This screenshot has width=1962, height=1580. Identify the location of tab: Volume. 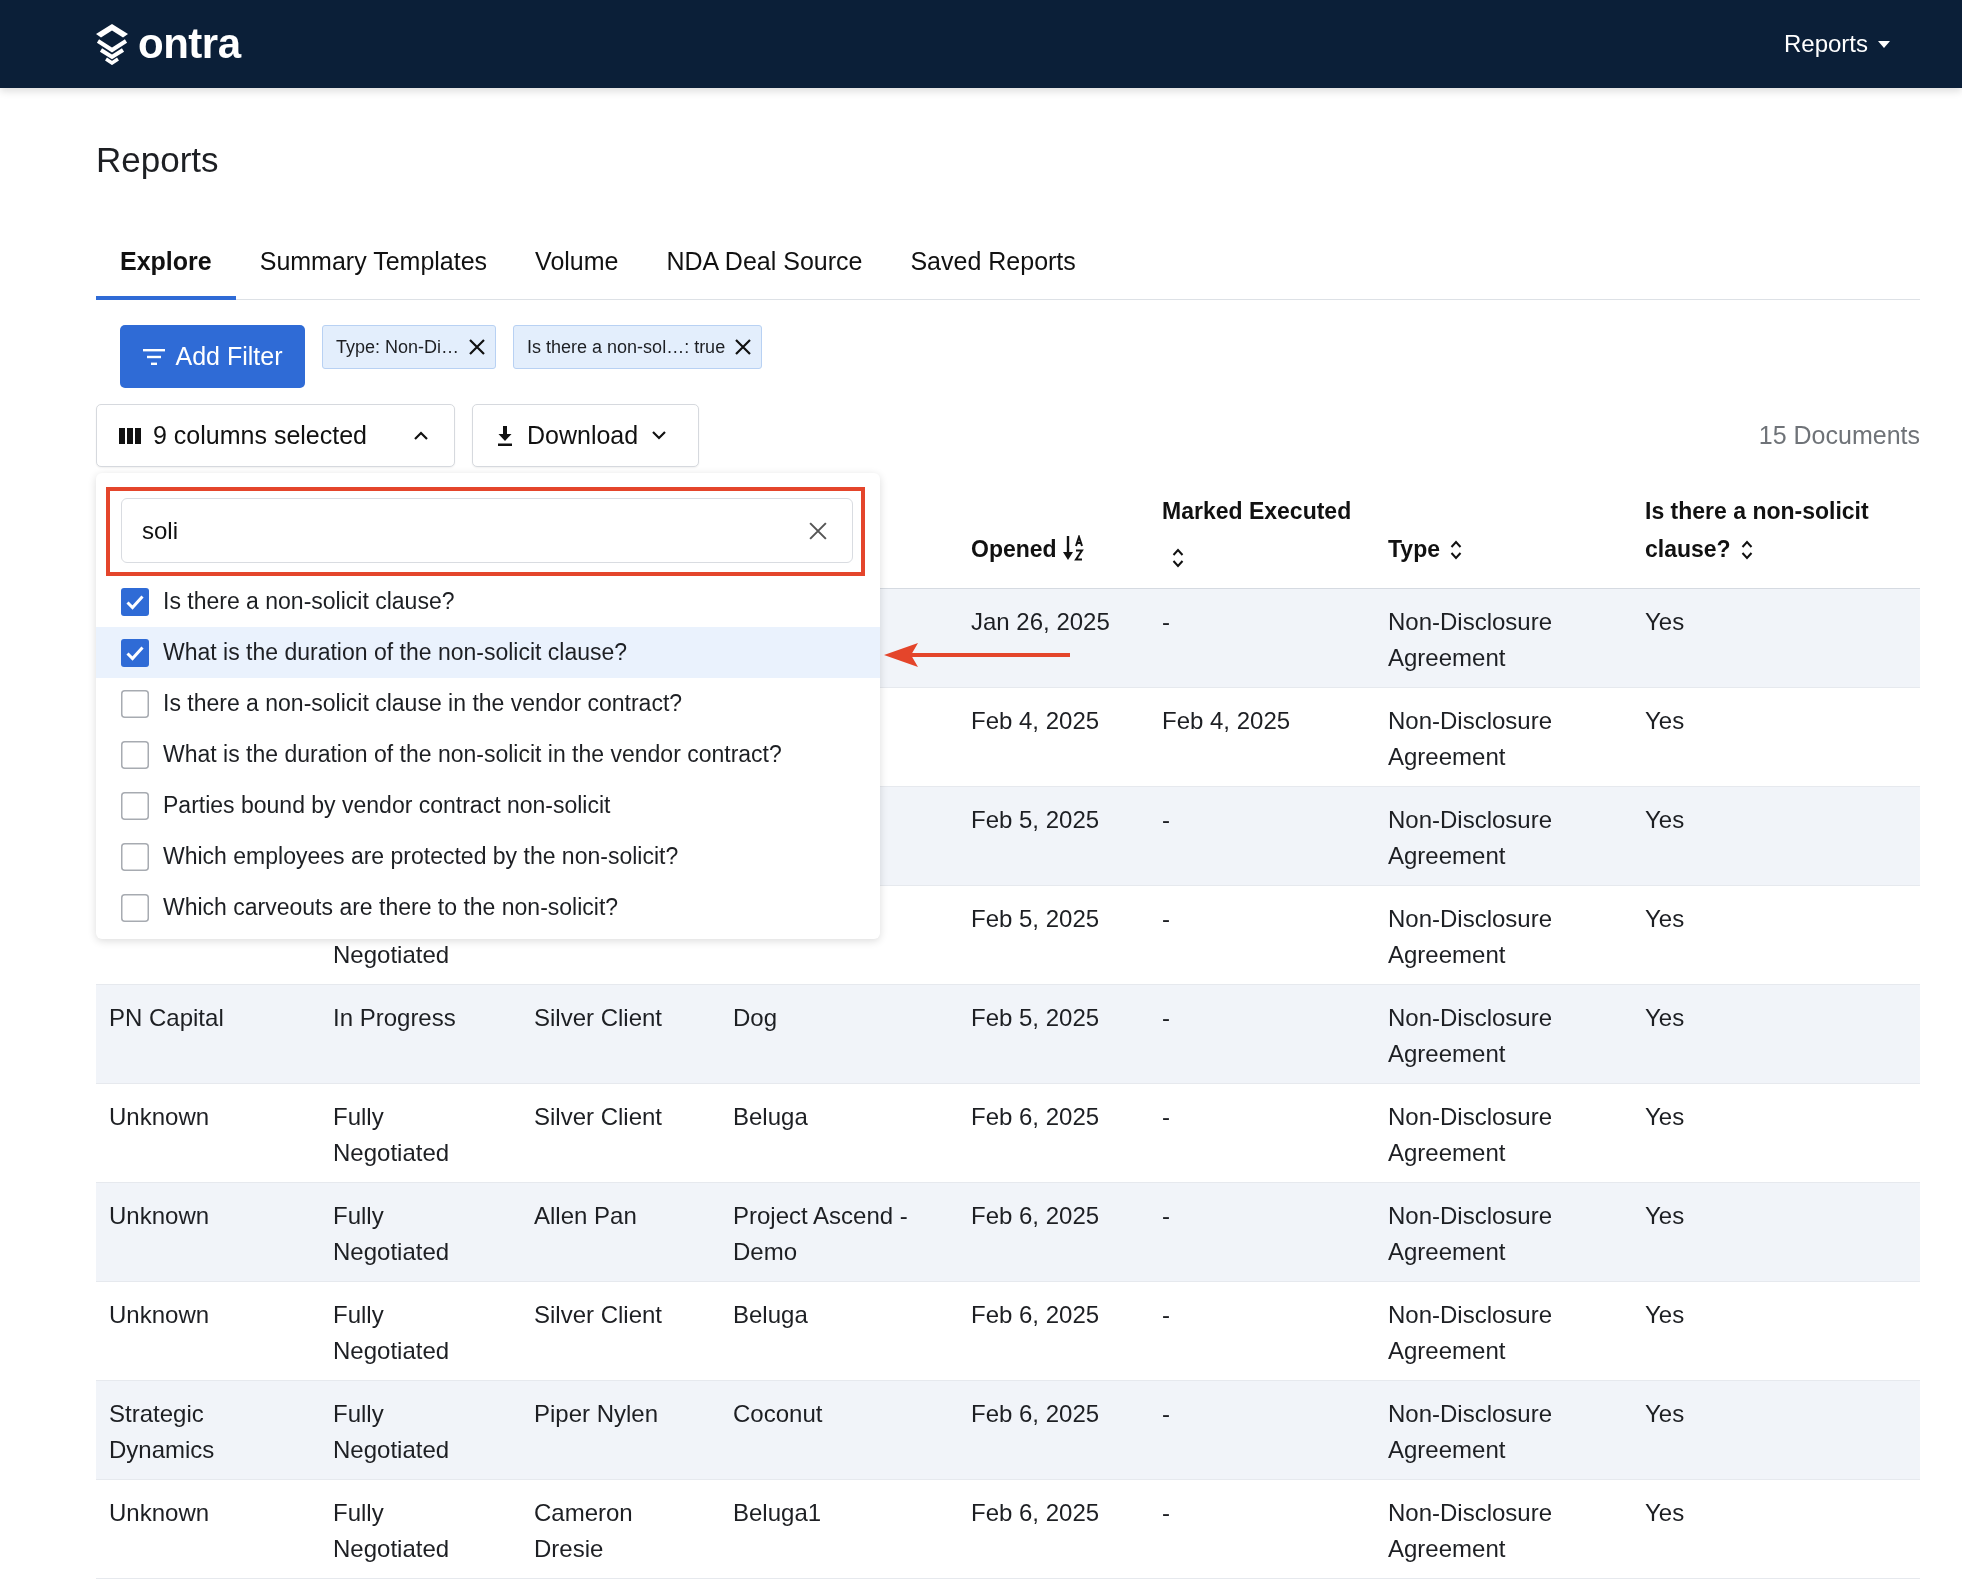
(577, 266).